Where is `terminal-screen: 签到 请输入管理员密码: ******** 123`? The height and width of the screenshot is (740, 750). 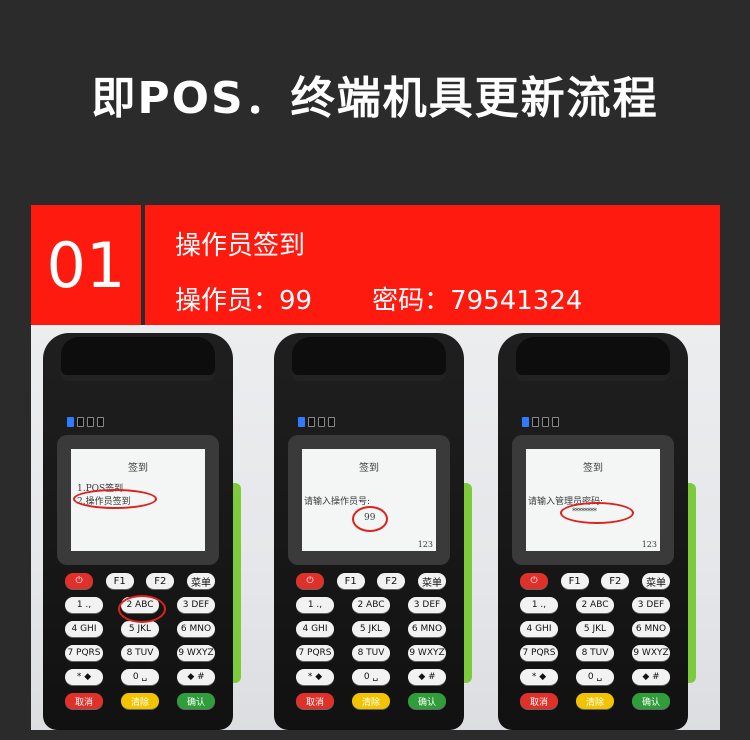
terminal-screen: 签到 请输入管理员密码: ******** 123 is located at coordinates (593, 500).